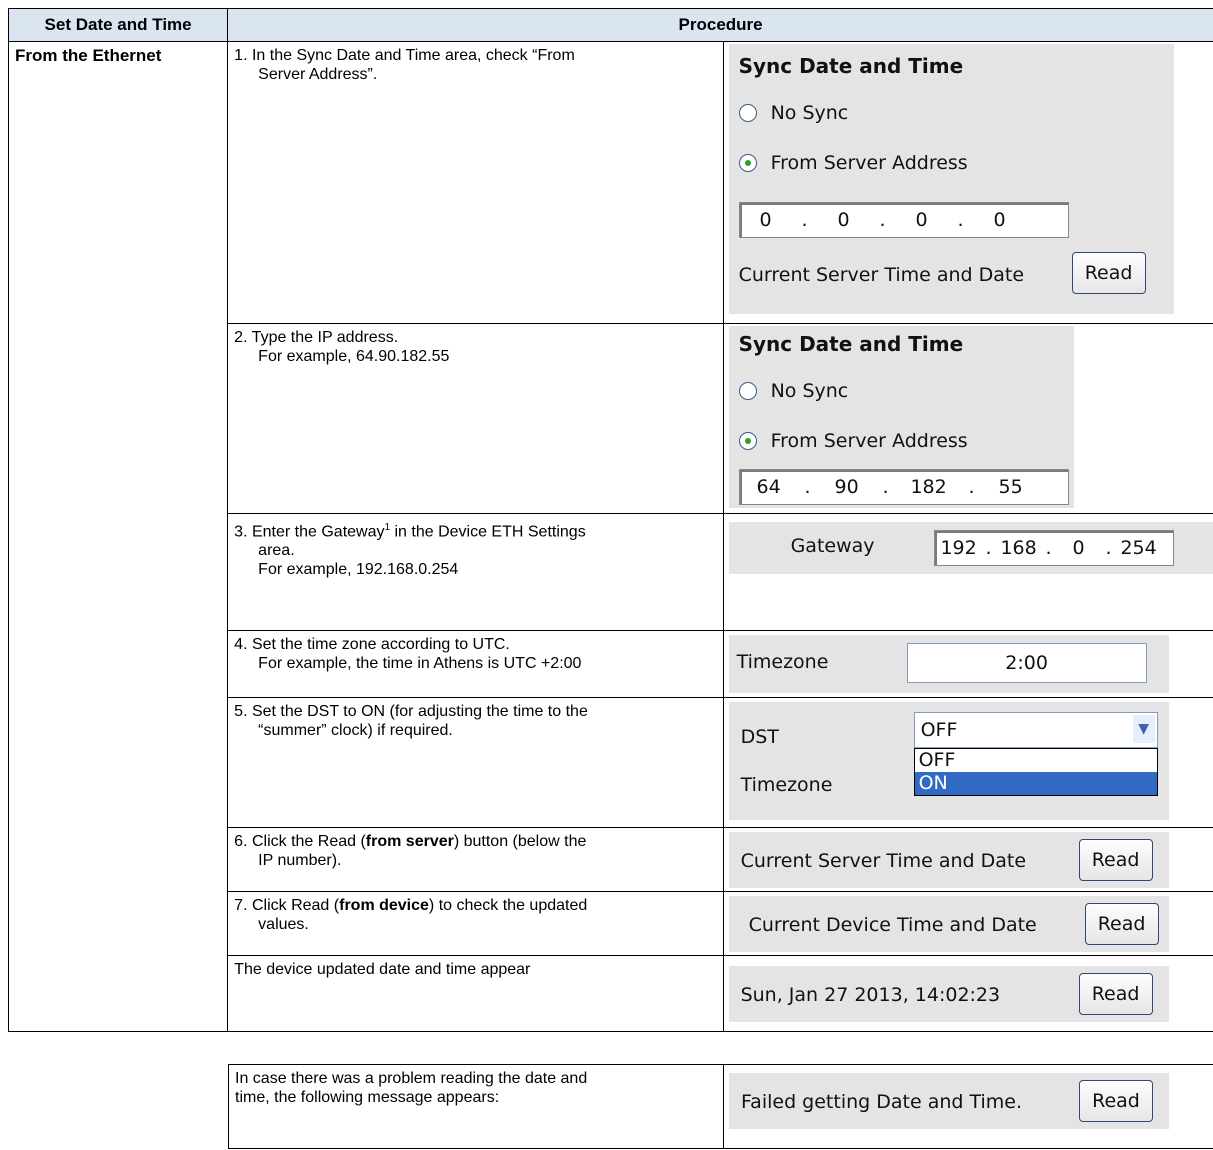 Image resolution: width=1213 pixels, height=1150 pixels. What do you see at coordinates (759, 737) in the screenshot?
I see `dst-label: DST` at bounding box center [759, 737].